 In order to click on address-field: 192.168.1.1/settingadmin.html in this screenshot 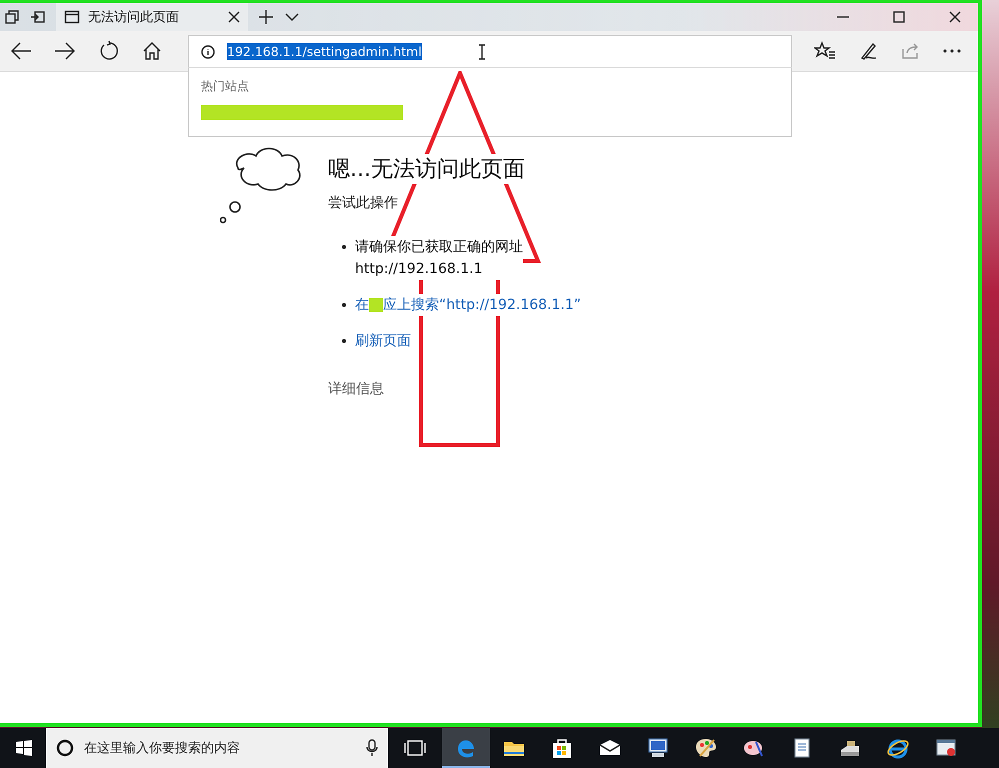, I will do `click(490, 51)`.